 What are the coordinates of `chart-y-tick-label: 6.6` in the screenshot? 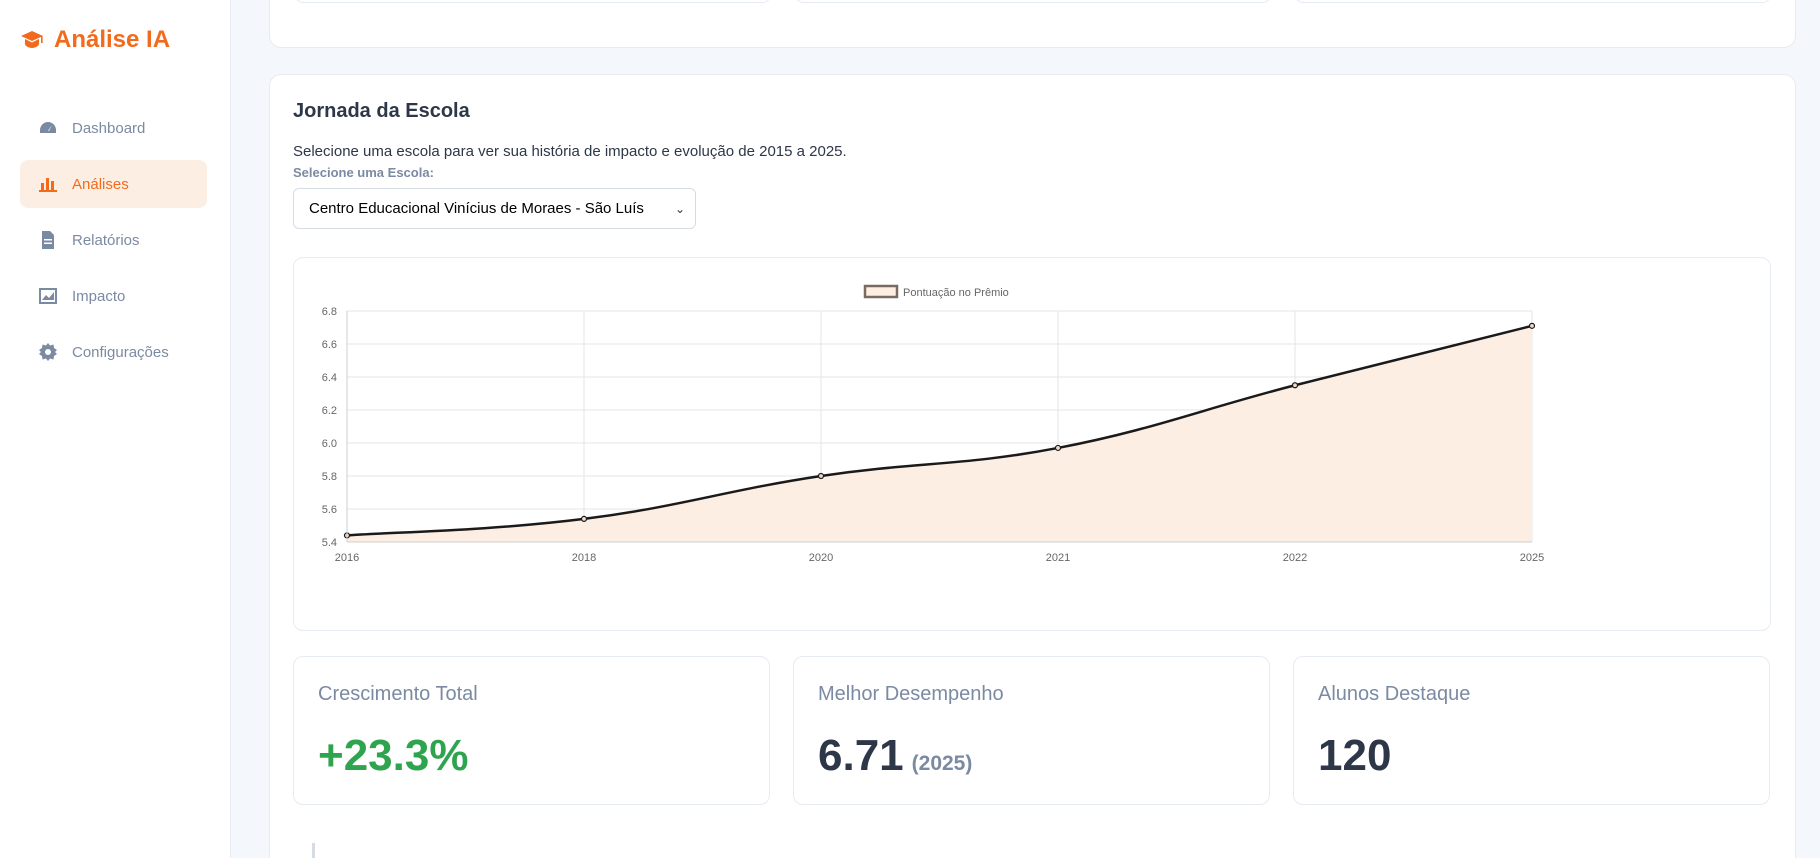 It's located at (329, 345).